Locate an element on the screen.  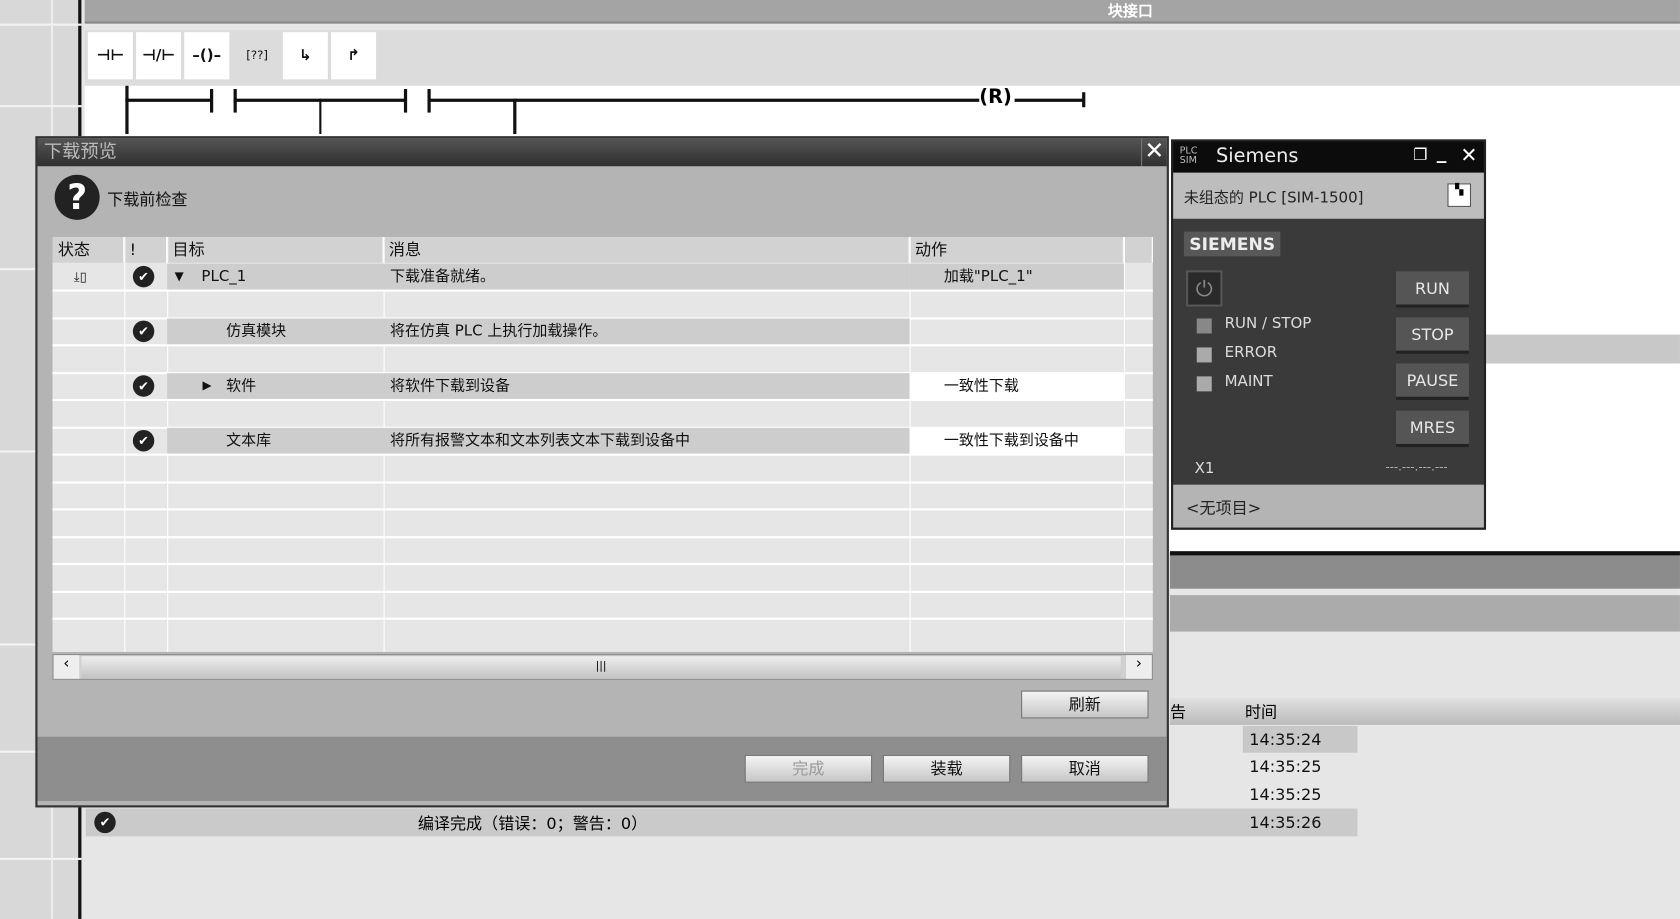
column-target: 目标 is located at coordinates (275, 249).